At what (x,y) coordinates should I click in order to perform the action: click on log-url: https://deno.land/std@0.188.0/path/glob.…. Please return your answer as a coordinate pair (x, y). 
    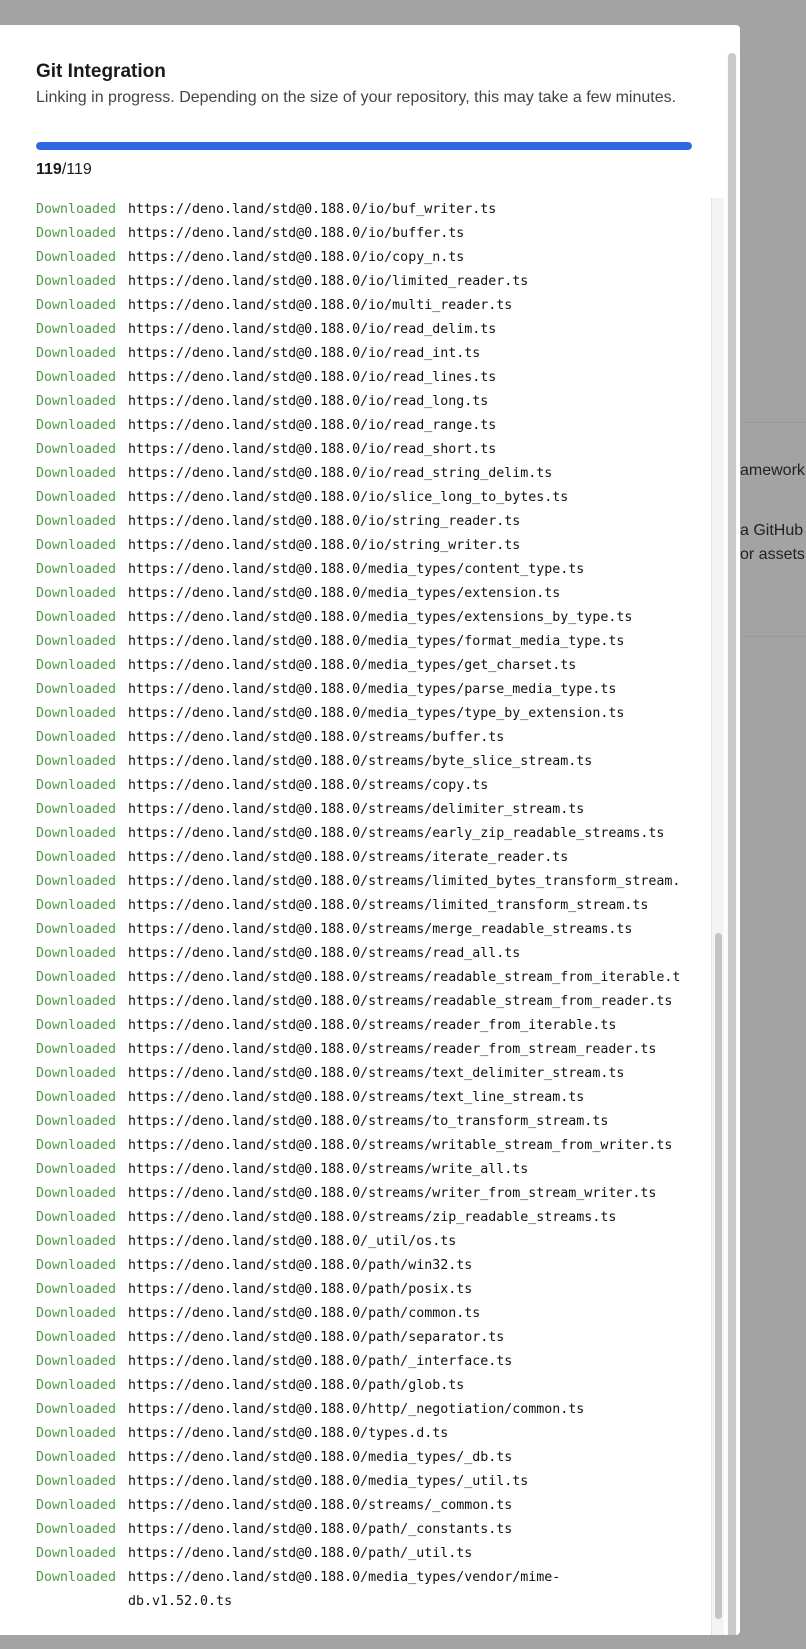
    Looking at the image, I should click on (296, 1385).